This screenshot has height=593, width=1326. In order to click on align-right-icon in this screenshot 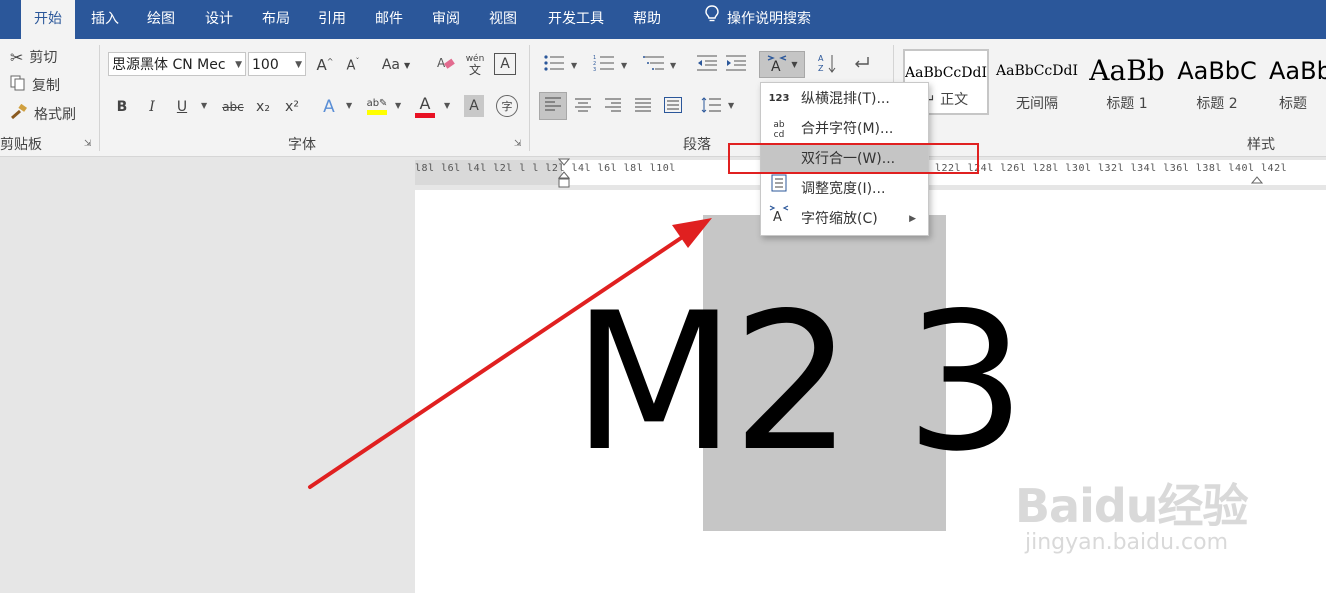, I will do `click(613, 107)`.